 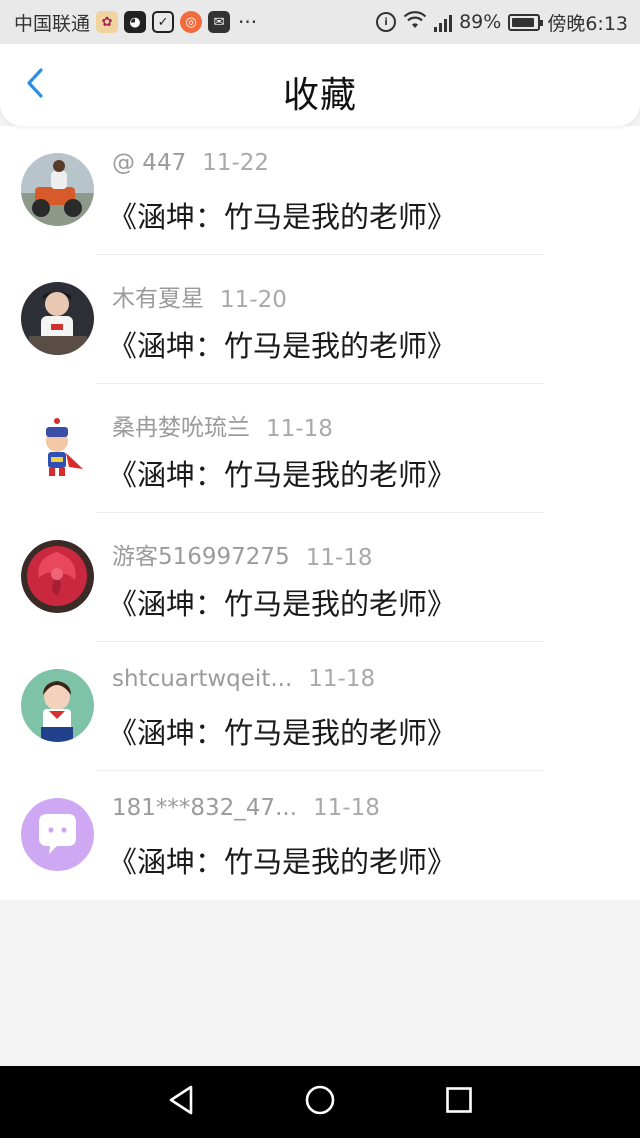 What do you see at coordinates (201, 554) in the screenshot?
I see `username: 游客516997275` at bounding box center [201, 554].